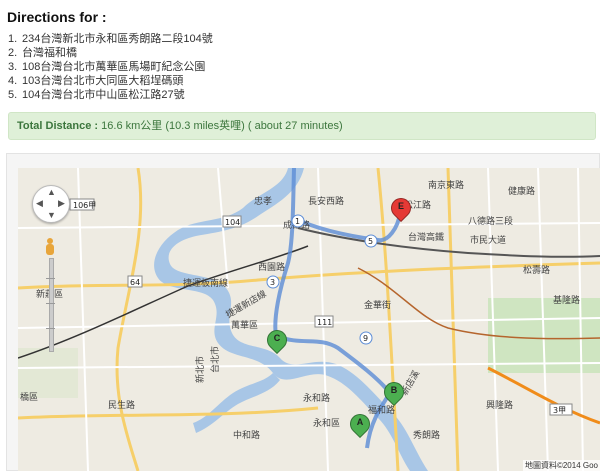  What do you see at coordinates (316, 398) in the screenshot?
I see `map-label: 永和路` at bounding box center [316, 398].